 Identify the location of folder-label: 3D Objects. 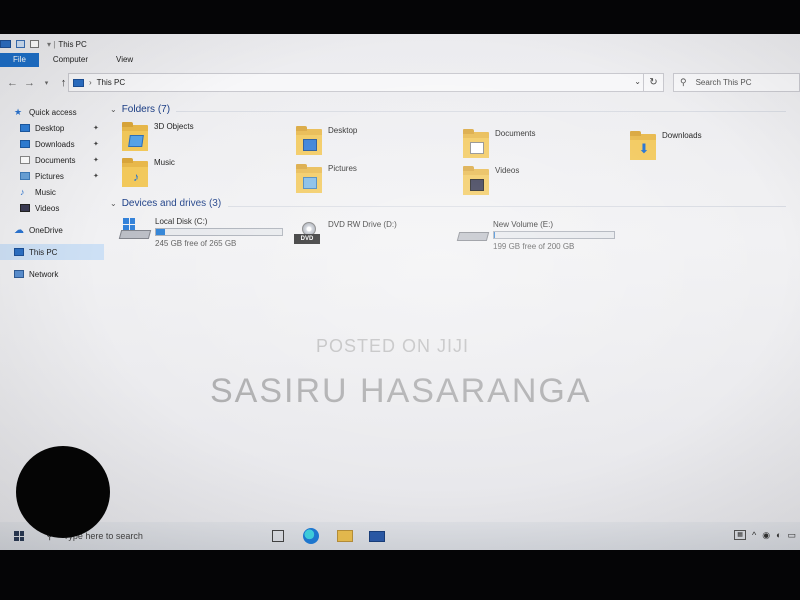
(174, 126).